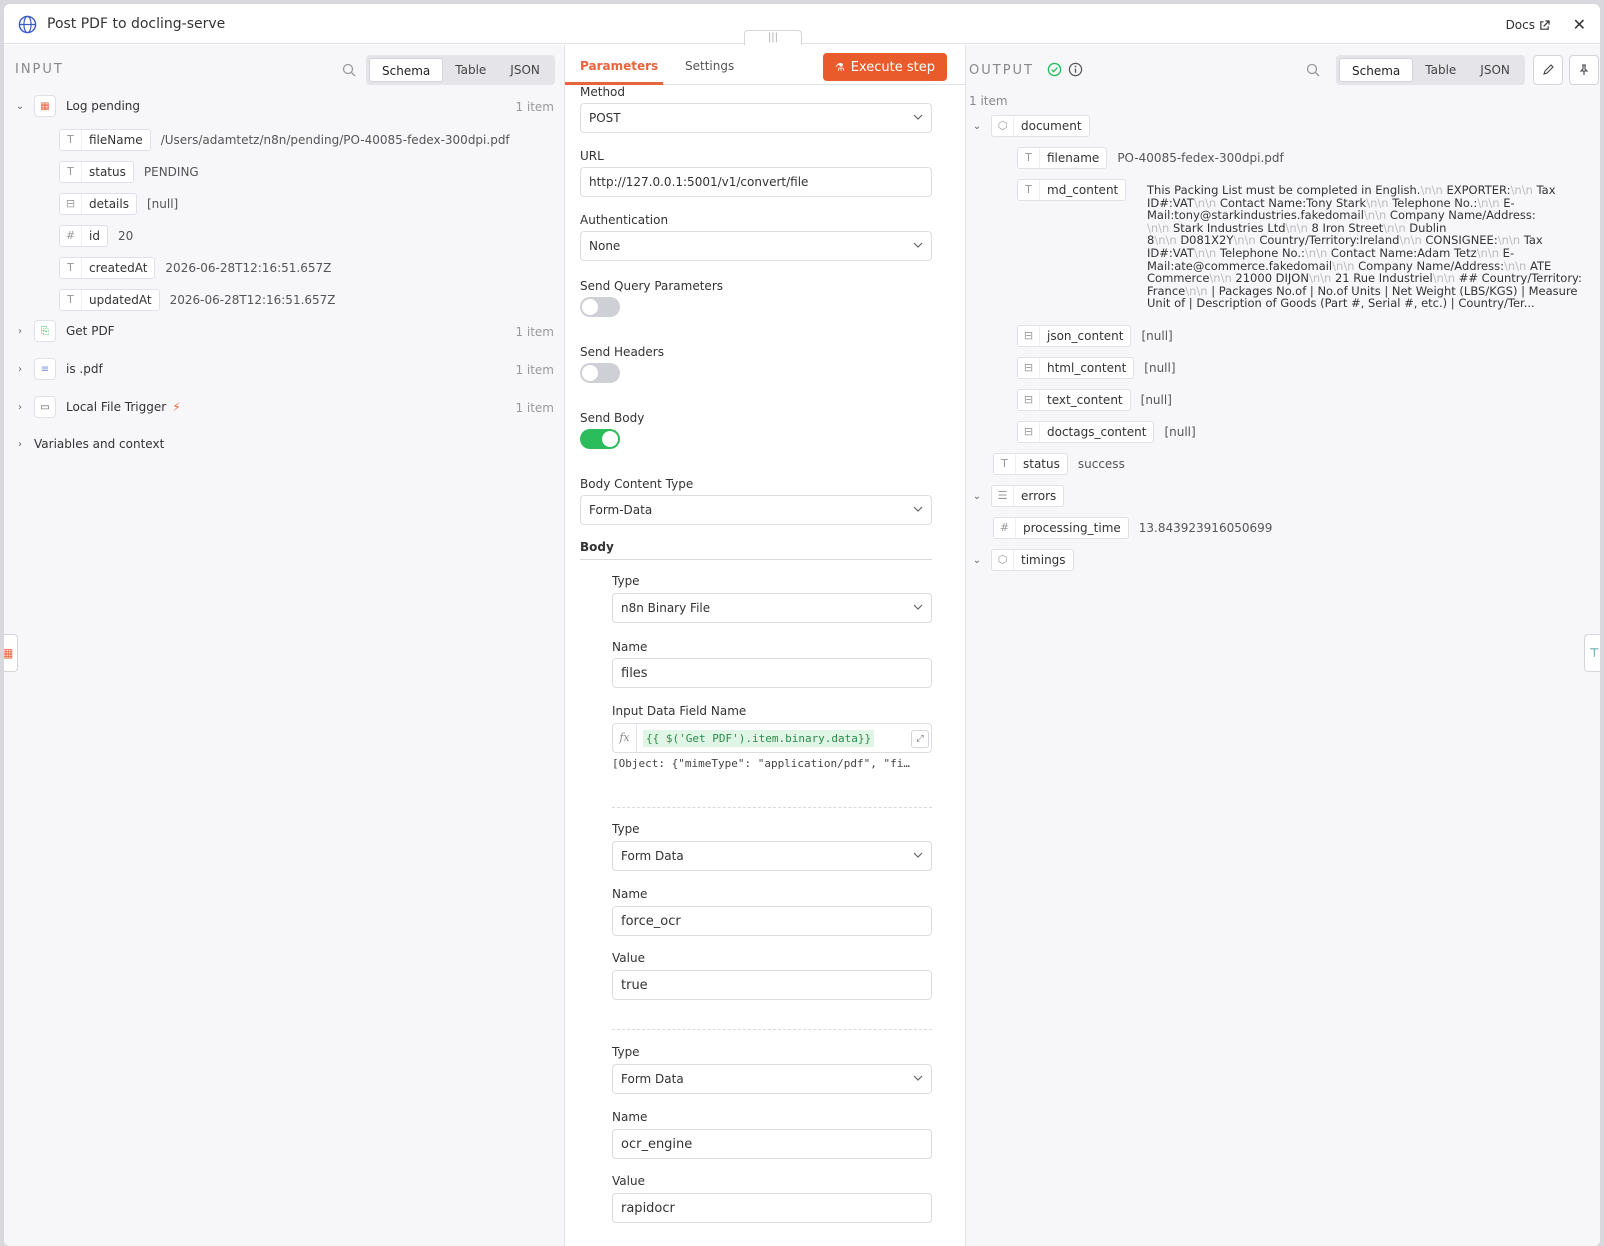 The width and height of the screenshot is (1604, 1246). Describe the element at coordinates (884, 67) in the screenshot. I see `execute-step-button: ⚗ Execute step` at that location.